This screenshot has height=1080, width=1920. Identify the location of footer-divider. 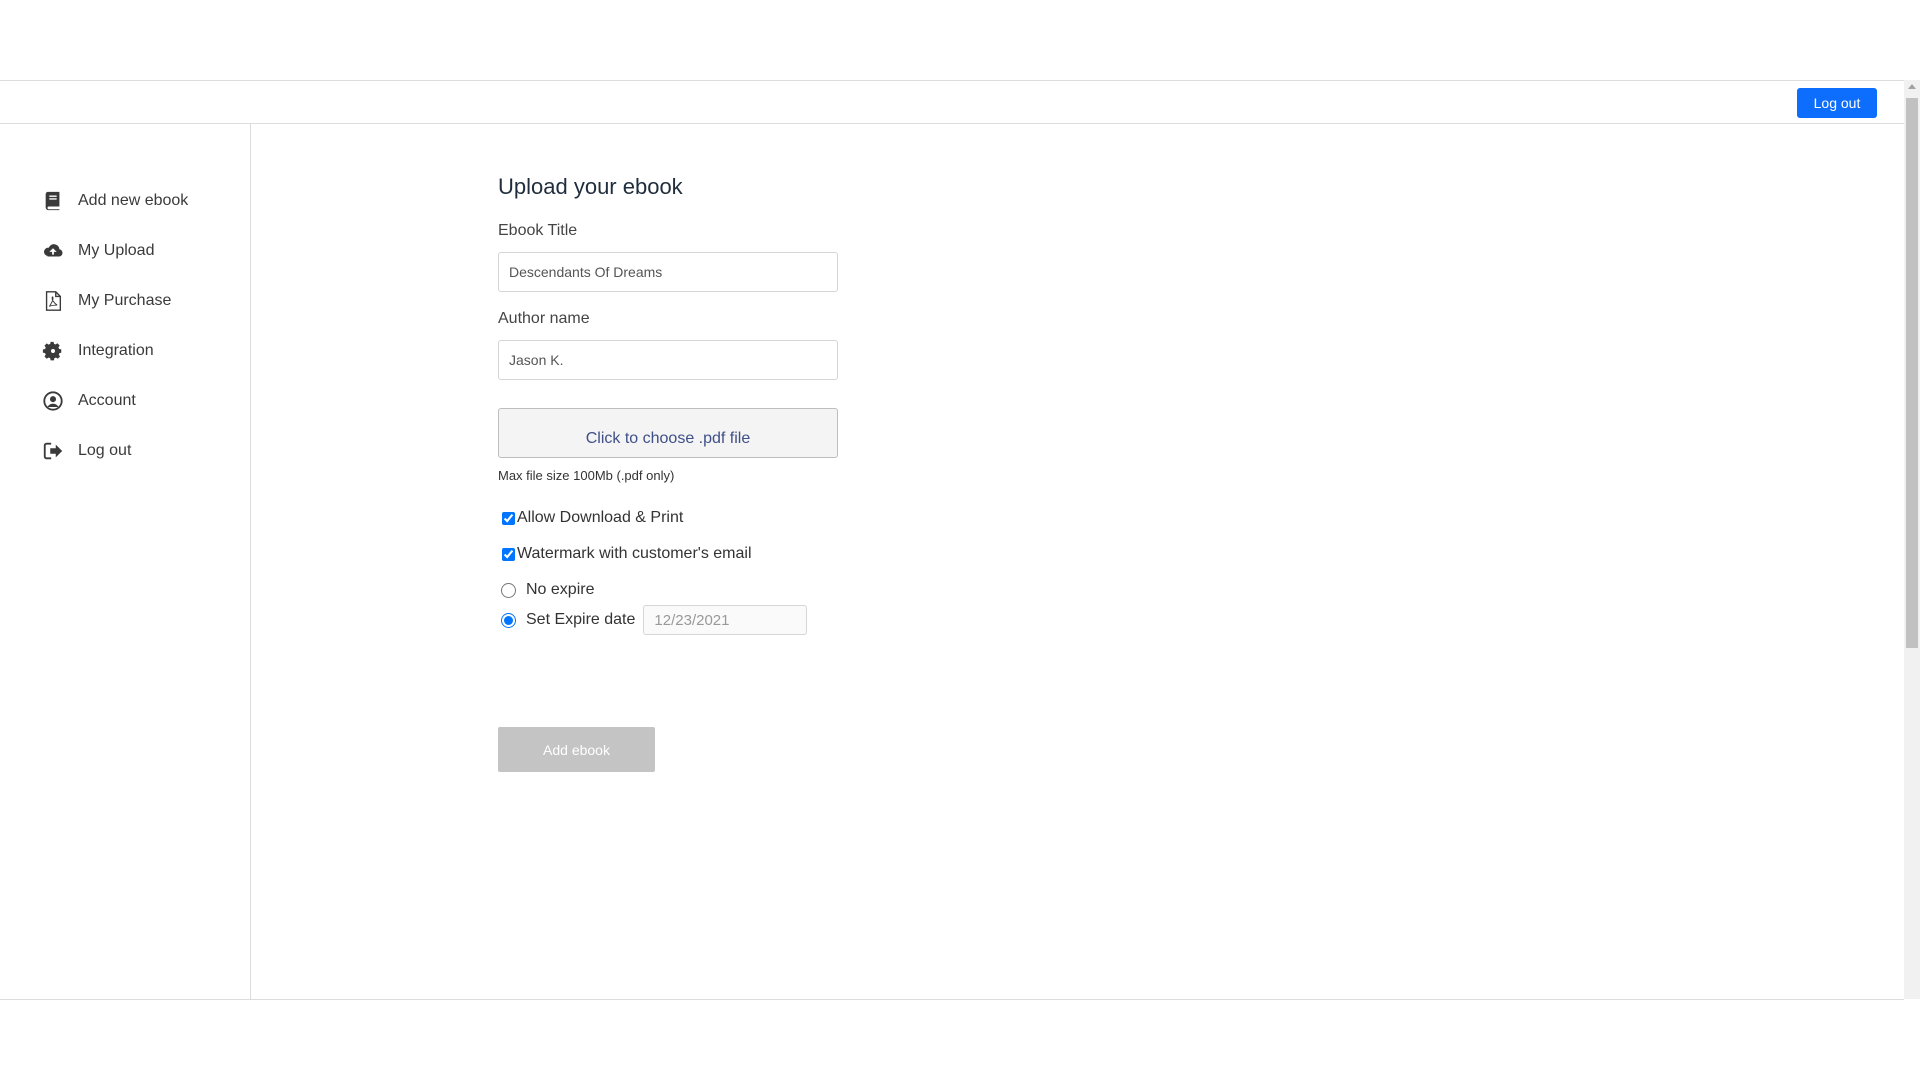
(952, 999).